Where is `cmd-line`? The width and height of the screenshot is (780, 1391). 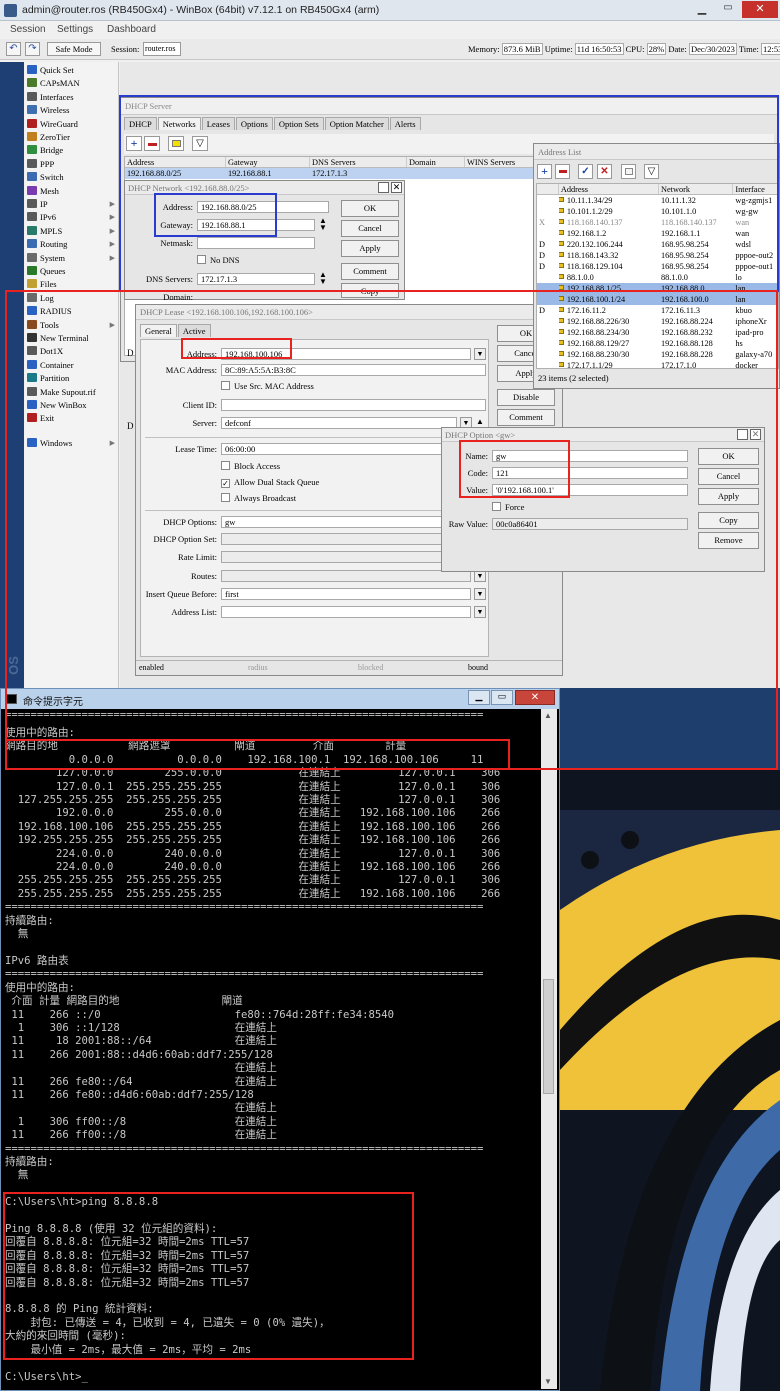
cmd-line is located at coordinates (274, 948).